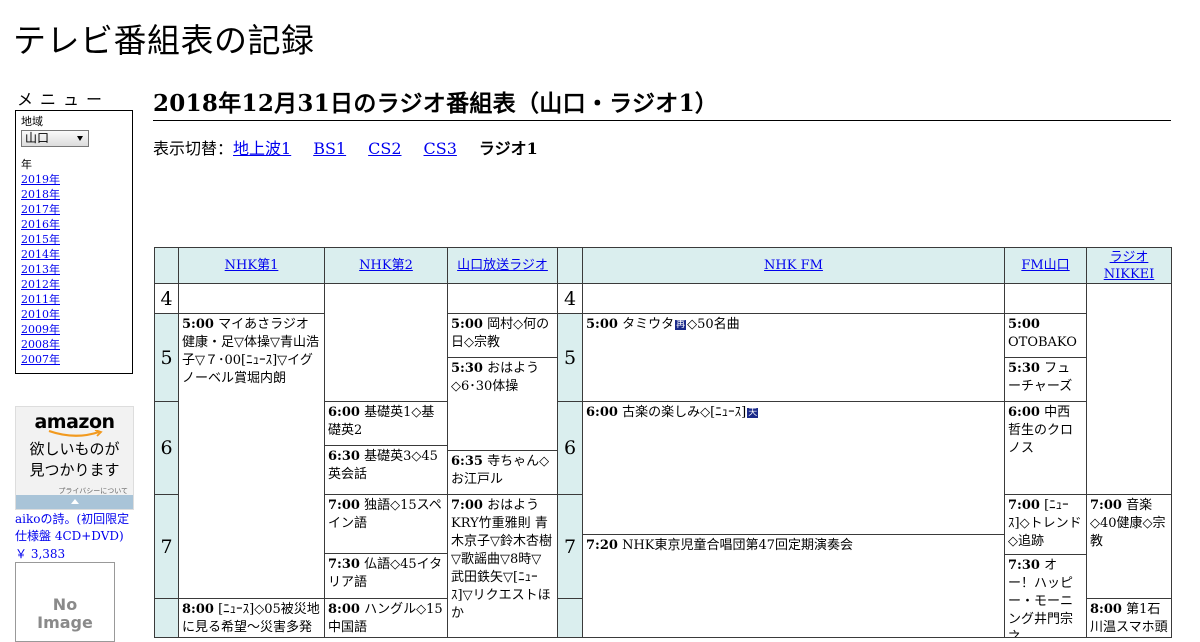 This screenshot has width=1200, height=642. What do you see at coordinates (508, 148) in the screenshot?
I see `switch-current-radio1: ラジオ1` at bounding box center [508, 148].